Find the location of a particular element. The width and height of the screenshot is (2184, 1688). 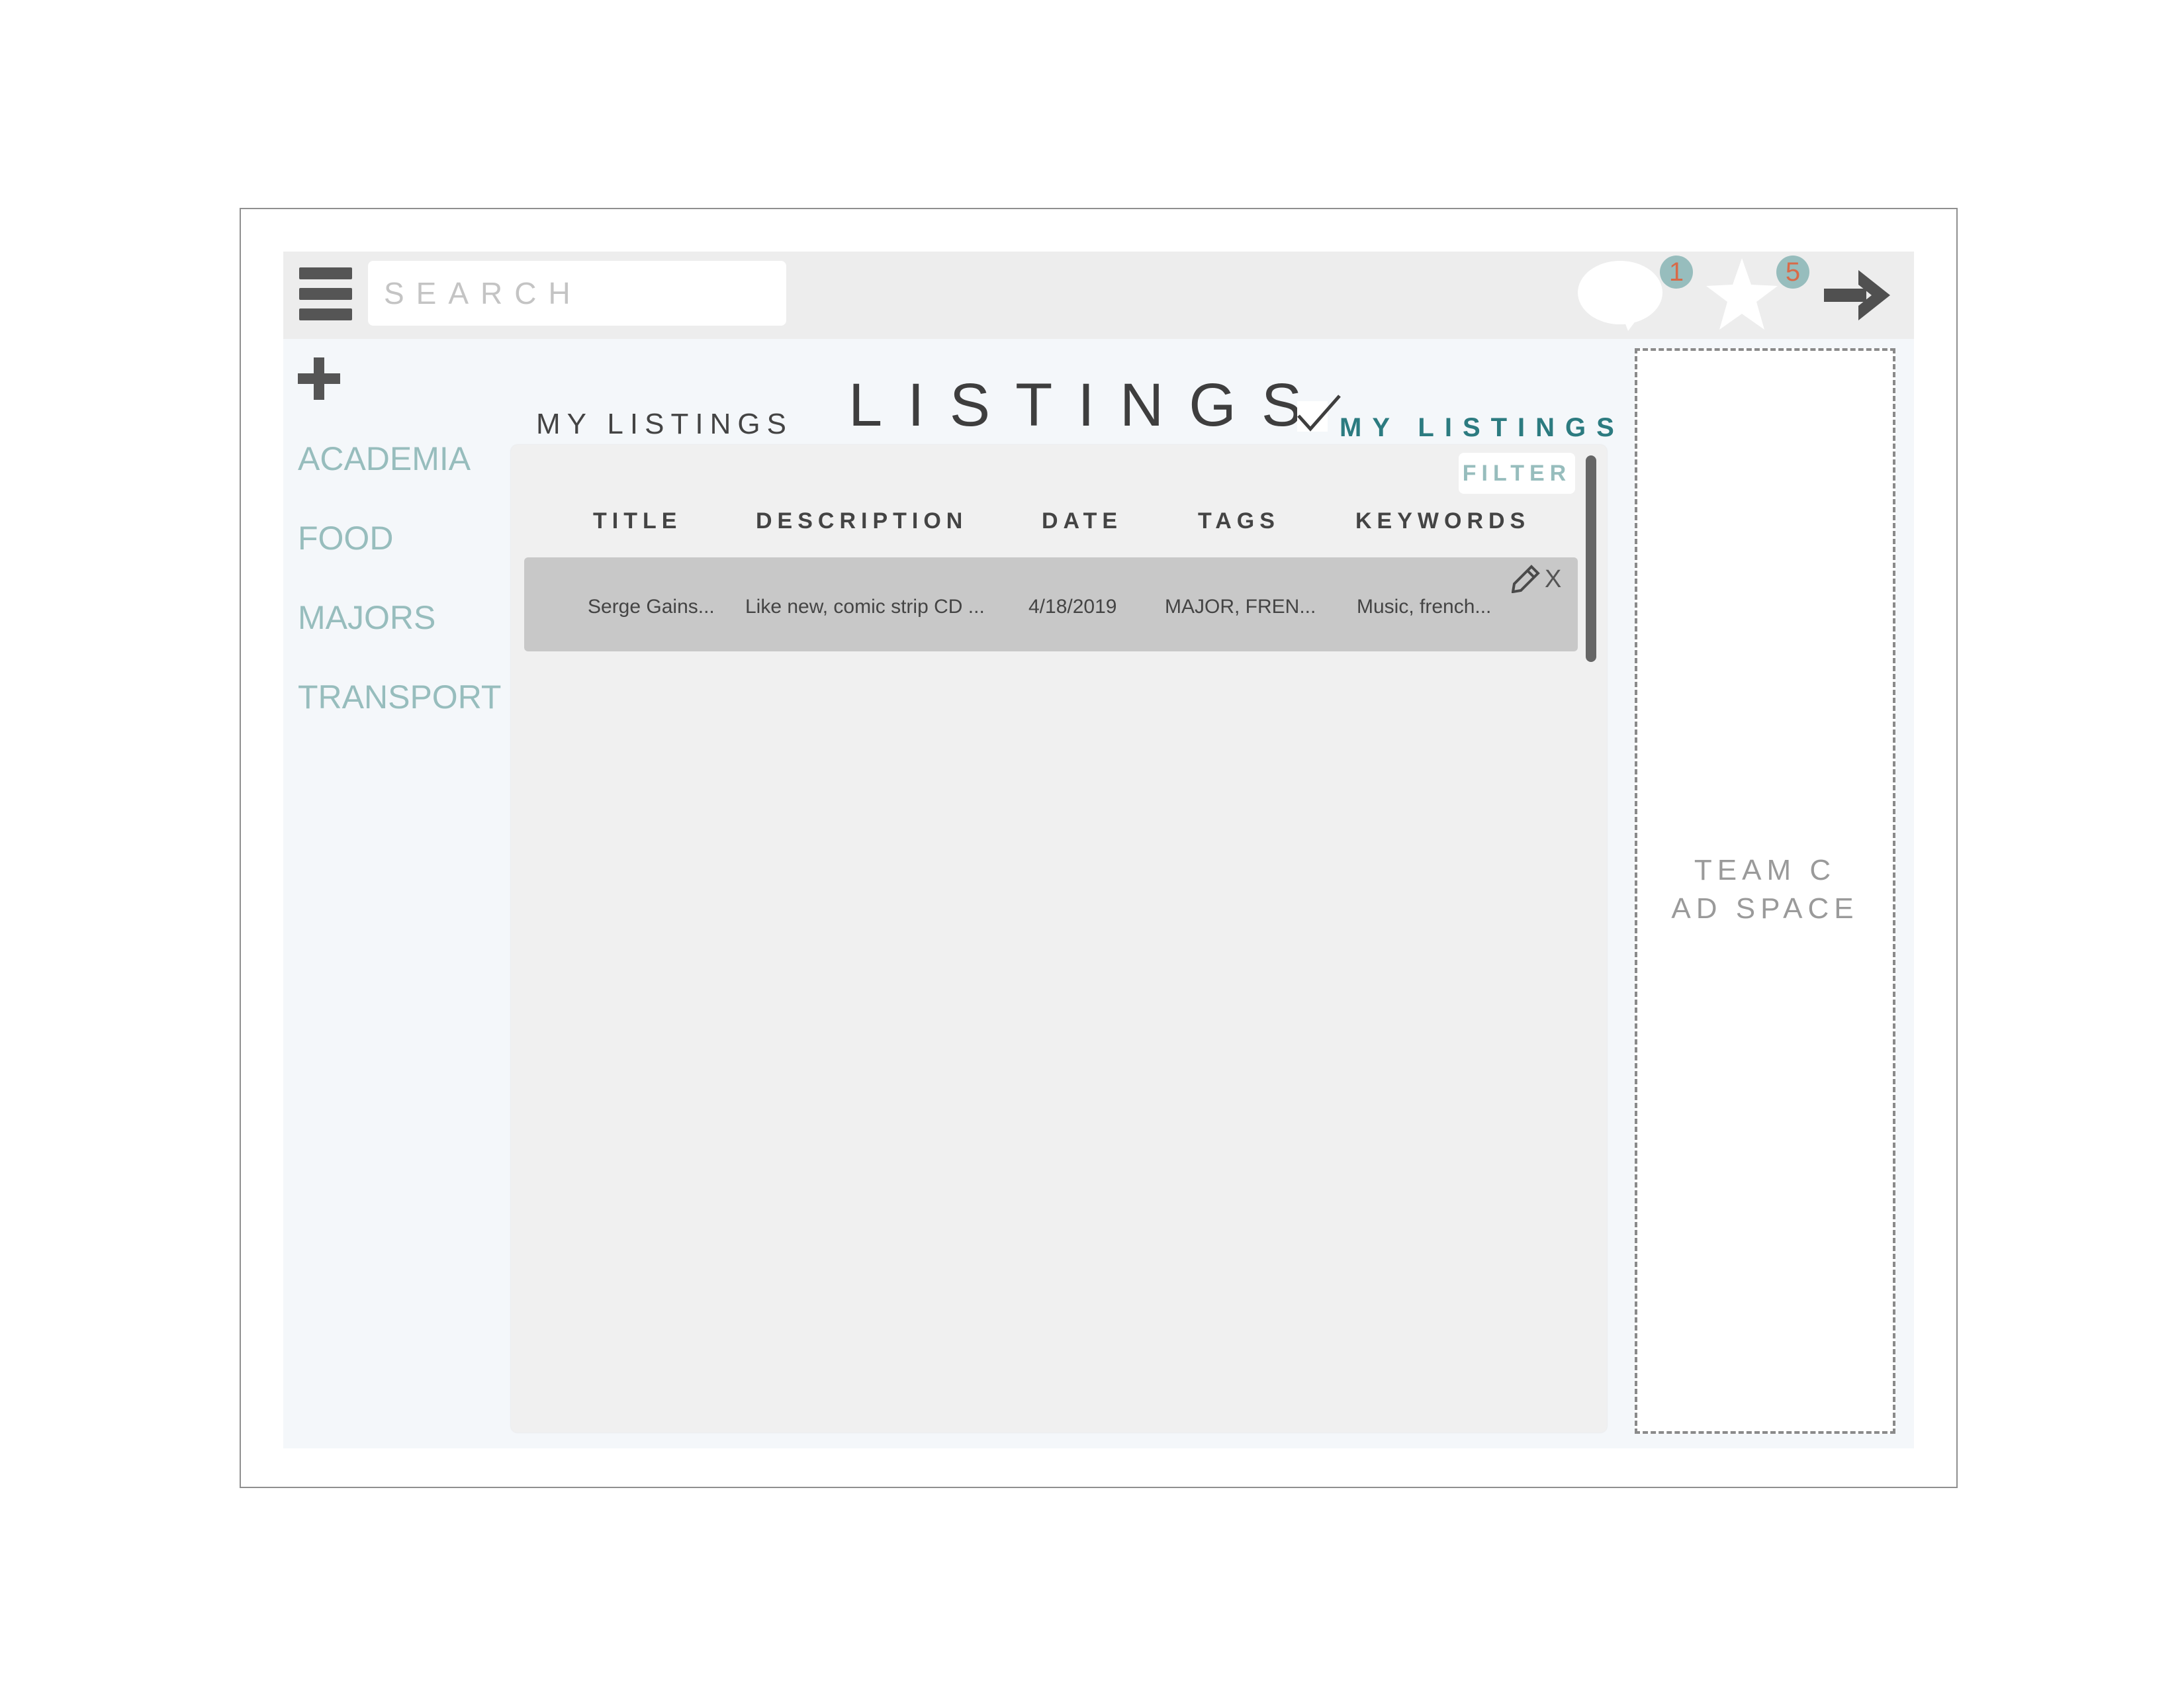

search-input is located at coordinates (577, 293).